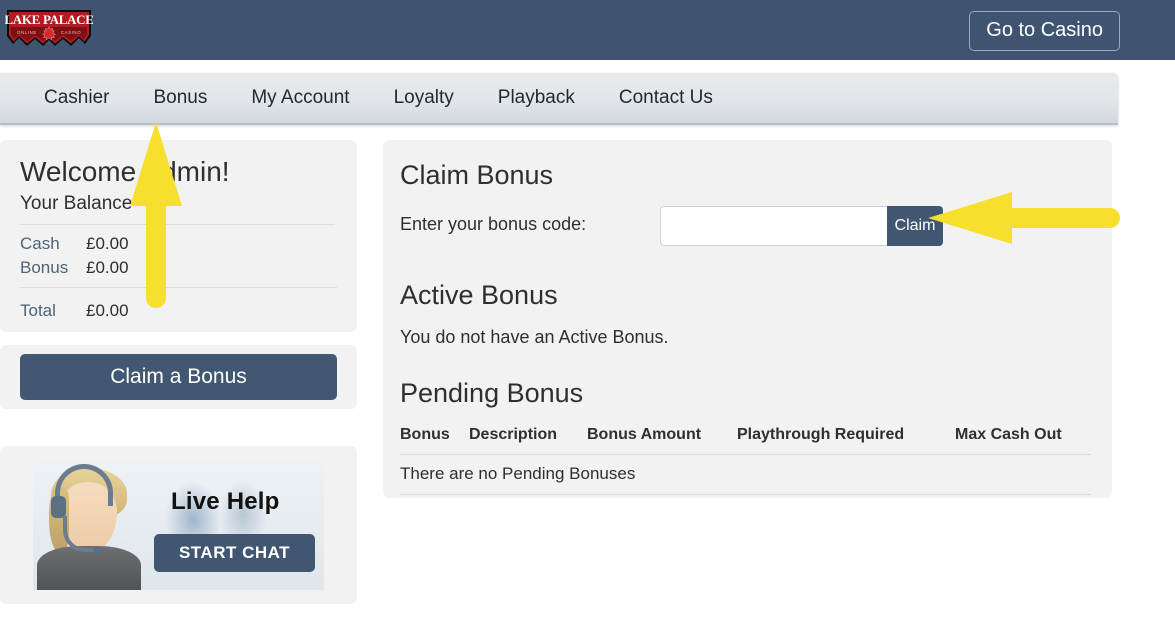 The height and width of the screenshot is (621, 1175). Describe the element at coordinates (107, 267) in the screenshot. I see `balance-value-bonus: £0.00` at that location.